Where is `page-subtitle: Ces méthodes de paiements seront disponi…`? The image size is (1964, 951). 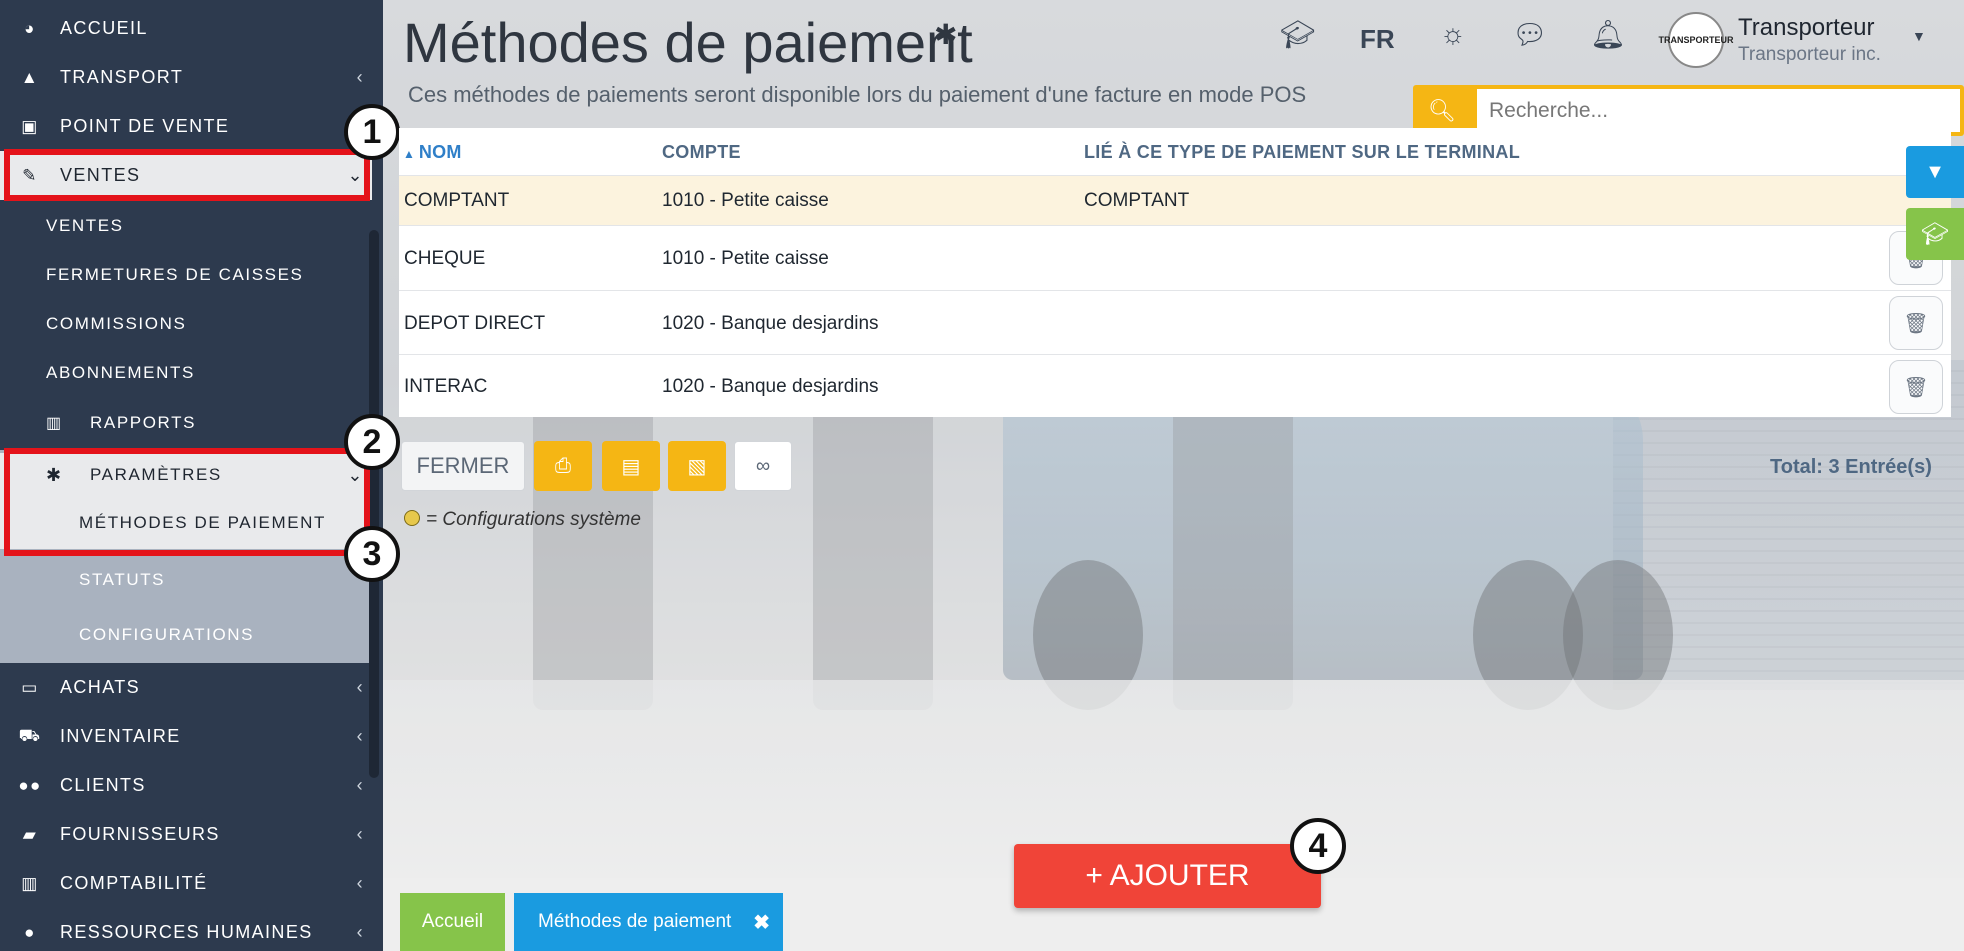 page-subtitle: Ces méthodes de paiements seront disponi… is located at coordinates (857, 94).